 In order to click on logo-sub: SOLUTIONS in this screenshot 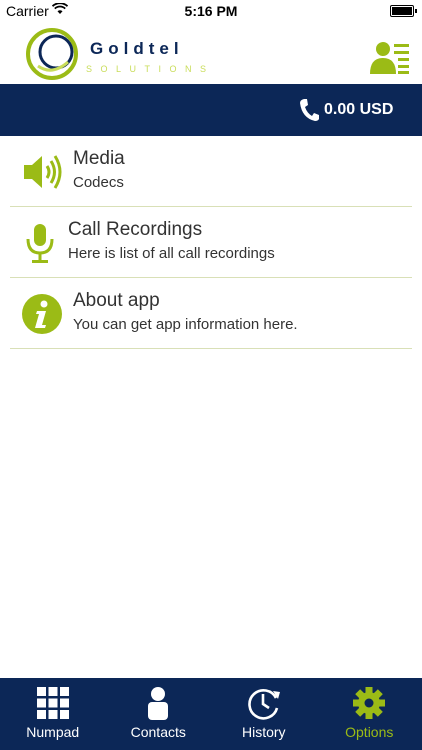, I will do `click(150, 69)`.